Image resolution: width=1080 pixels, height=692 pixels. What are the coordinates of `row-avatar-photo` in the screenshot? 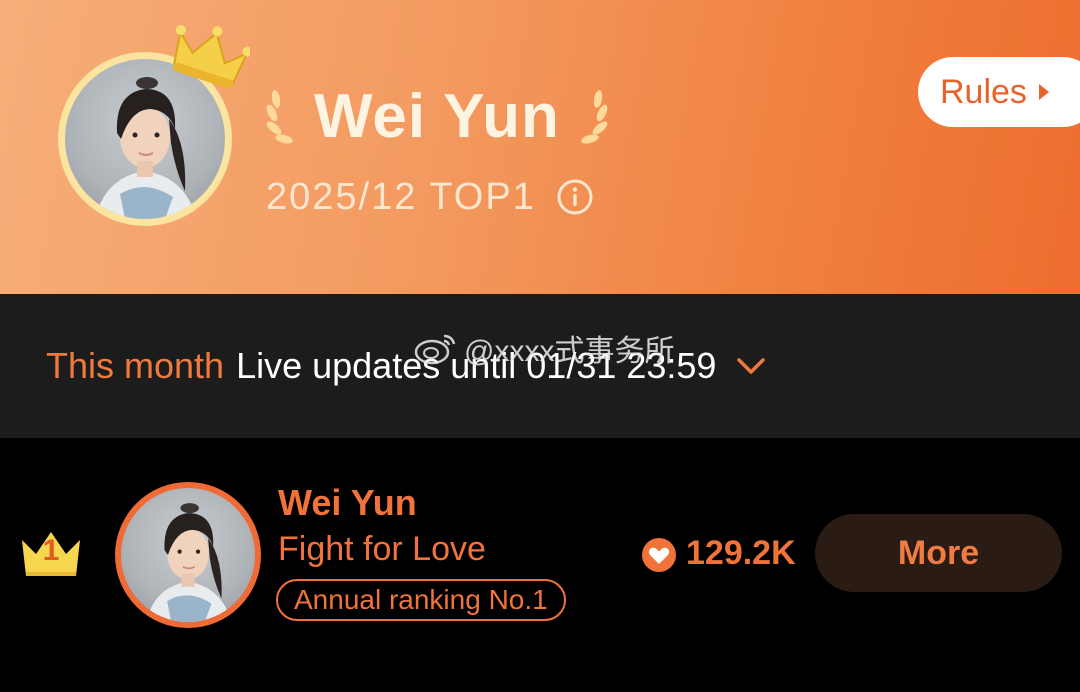 It's located at (188, 555).